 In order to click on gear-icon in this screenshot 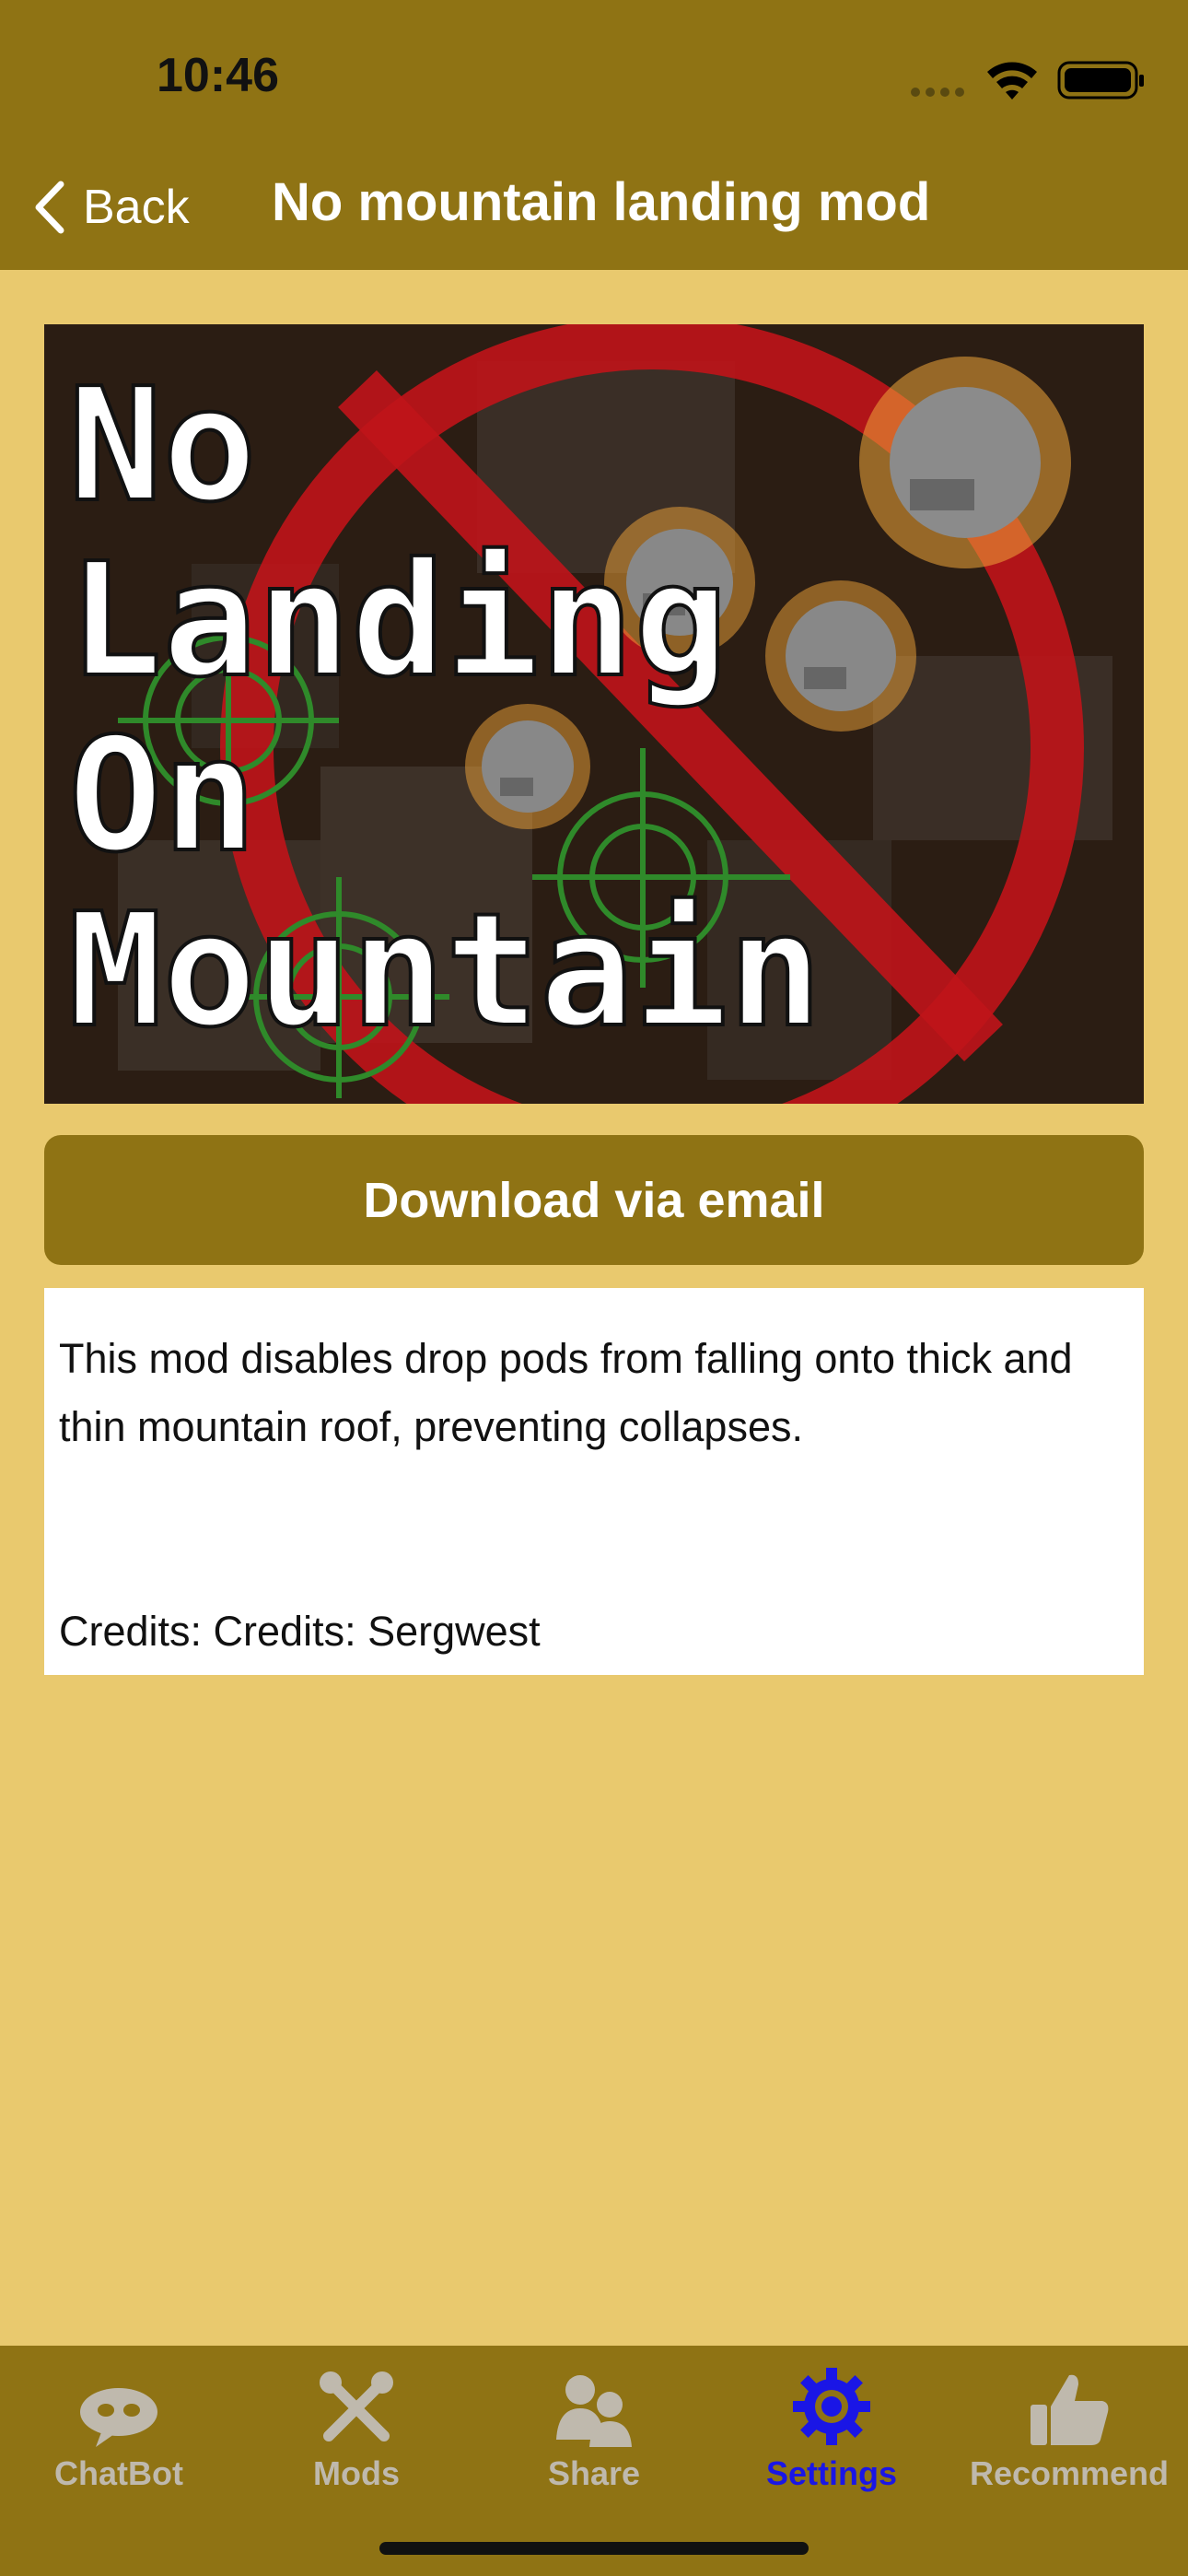, I will do `click(831, 2406)`.